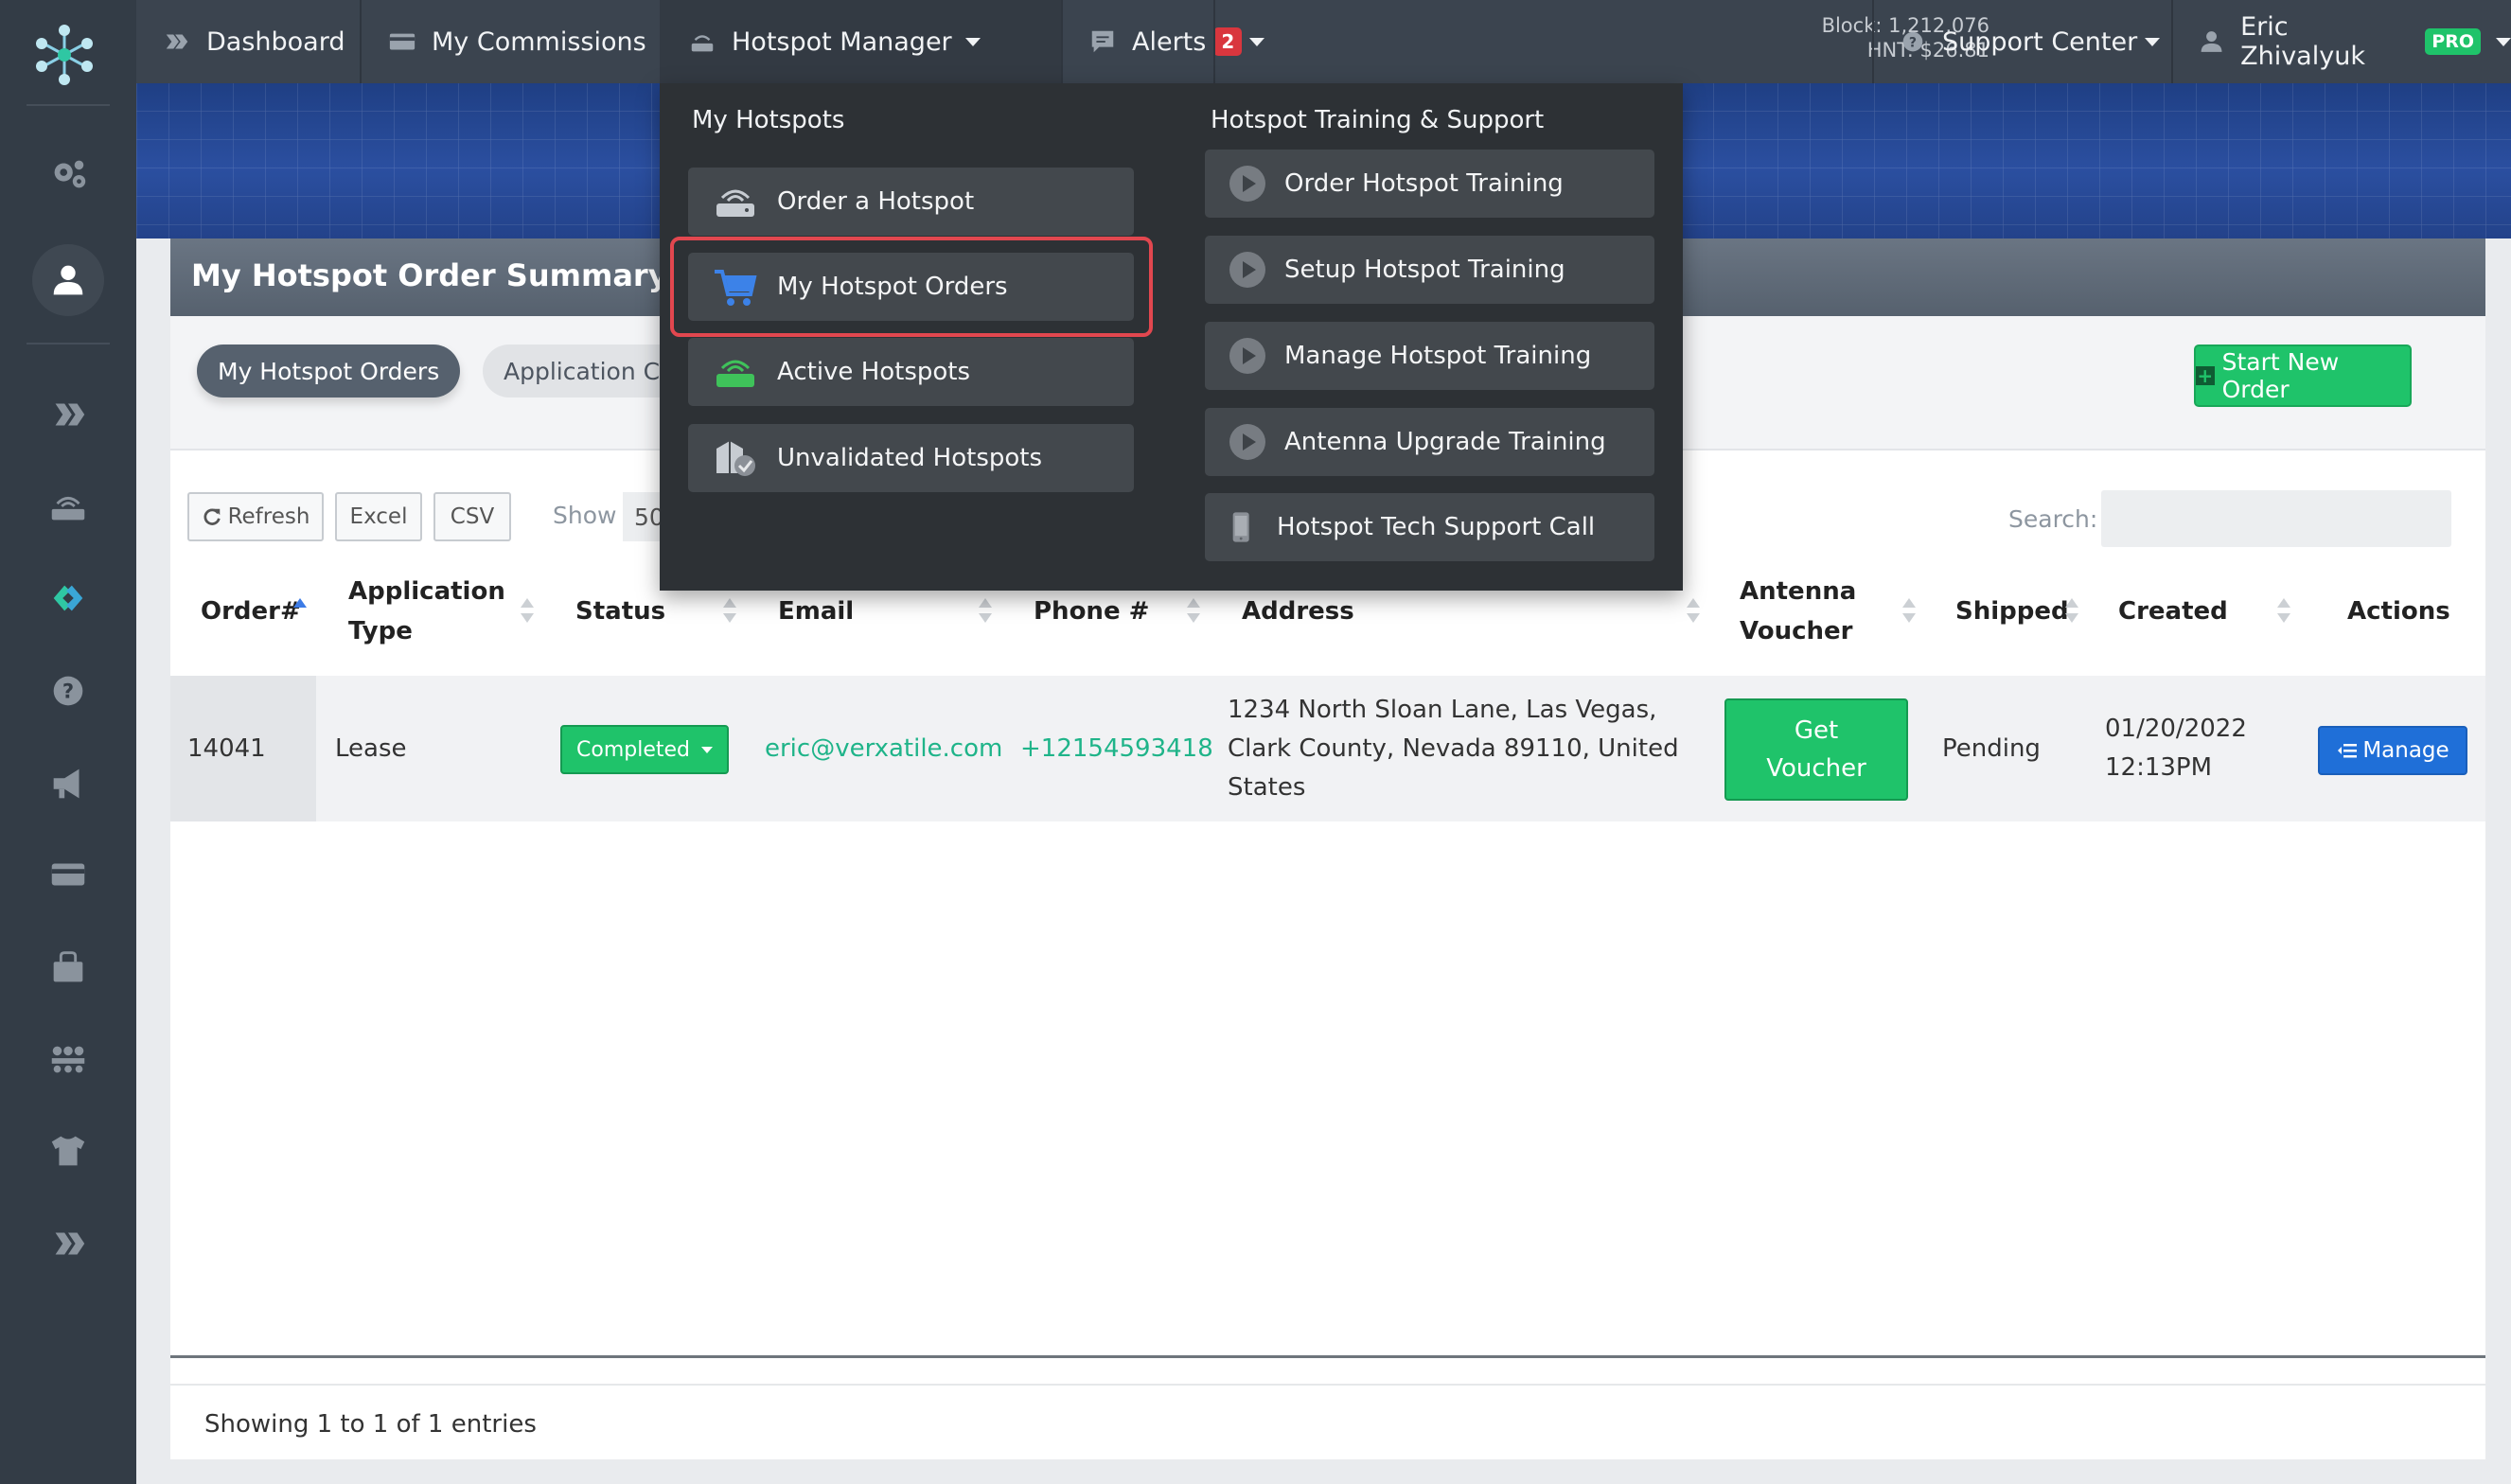 This screenshot has width=2511, height=1484. I want to click on actions-header-label: Actions, so click(2398, 611).